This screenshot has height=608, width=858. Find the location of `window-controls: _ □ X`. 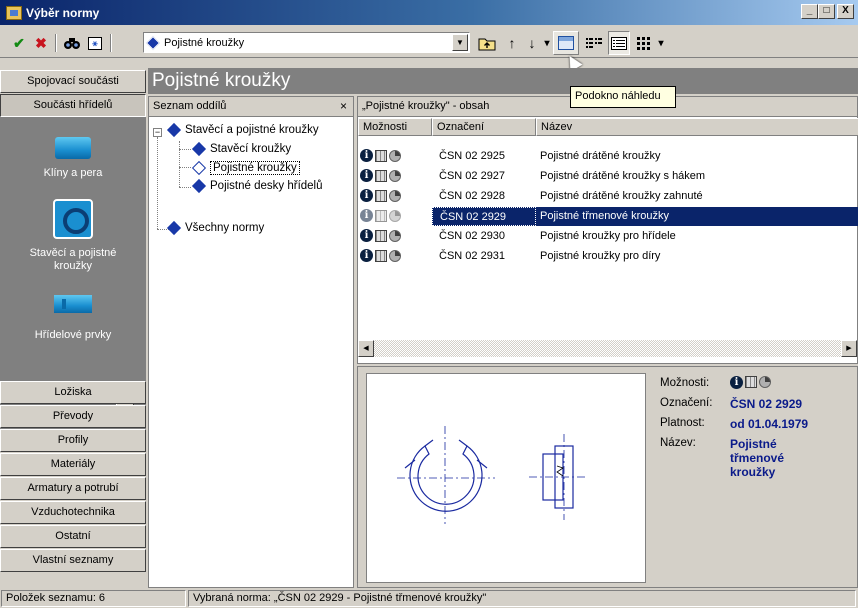

window-controls: _ □ X is located at coordinates (827, 11).